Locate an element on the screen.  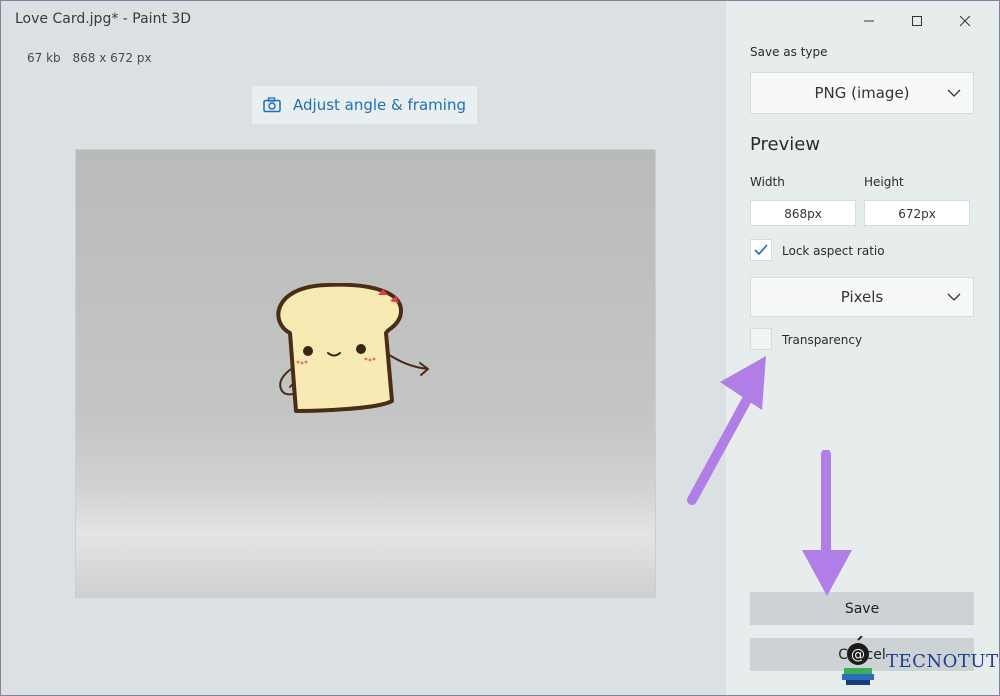
camera-icon is located at coordinates (272, 105).